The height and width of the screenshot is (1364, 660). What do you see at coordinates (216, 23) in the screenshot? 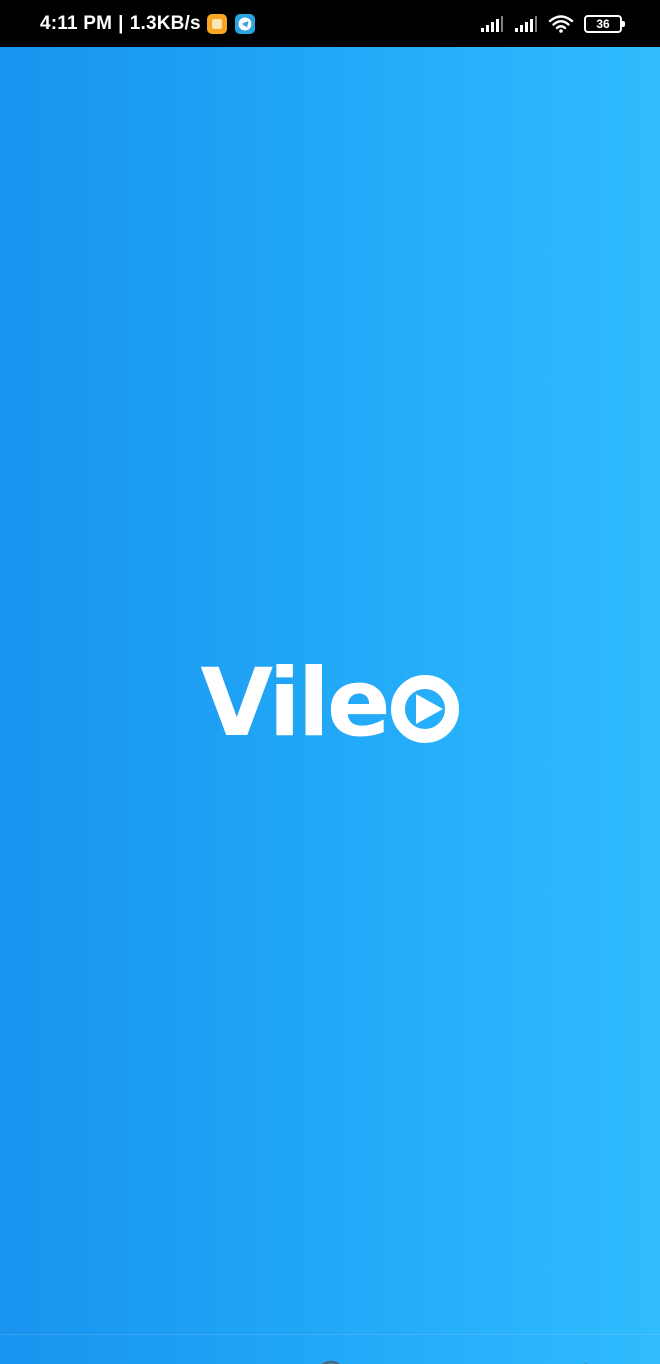
I see `notification-app-icon` at bounding box center [216, 23].